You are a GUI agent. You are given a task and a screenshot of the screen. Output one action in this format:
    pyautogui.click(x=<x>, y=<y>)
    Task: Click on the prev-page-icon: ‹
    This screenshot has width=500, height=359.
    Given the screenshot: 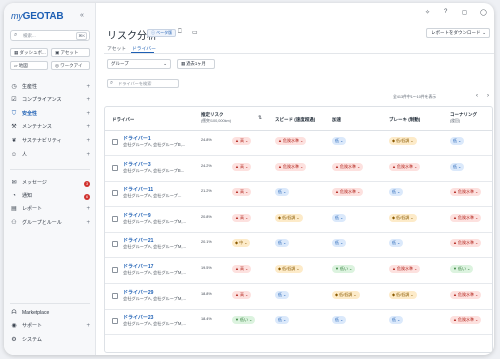 What is the action you would take?
    pyautogui.click(x=477, y=96)
    